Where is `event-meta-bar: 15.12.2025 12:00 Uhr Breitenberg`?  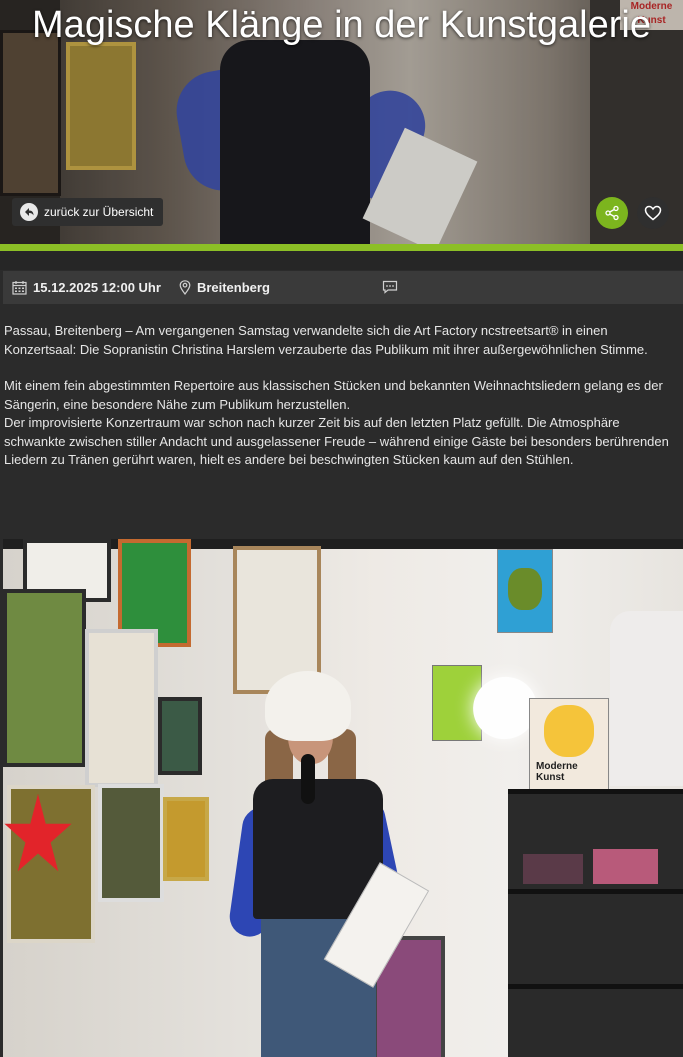 event-meta-bar: 15.12.2025 12:00 Uhr Breitenberg is located at coordinates (343, 287).